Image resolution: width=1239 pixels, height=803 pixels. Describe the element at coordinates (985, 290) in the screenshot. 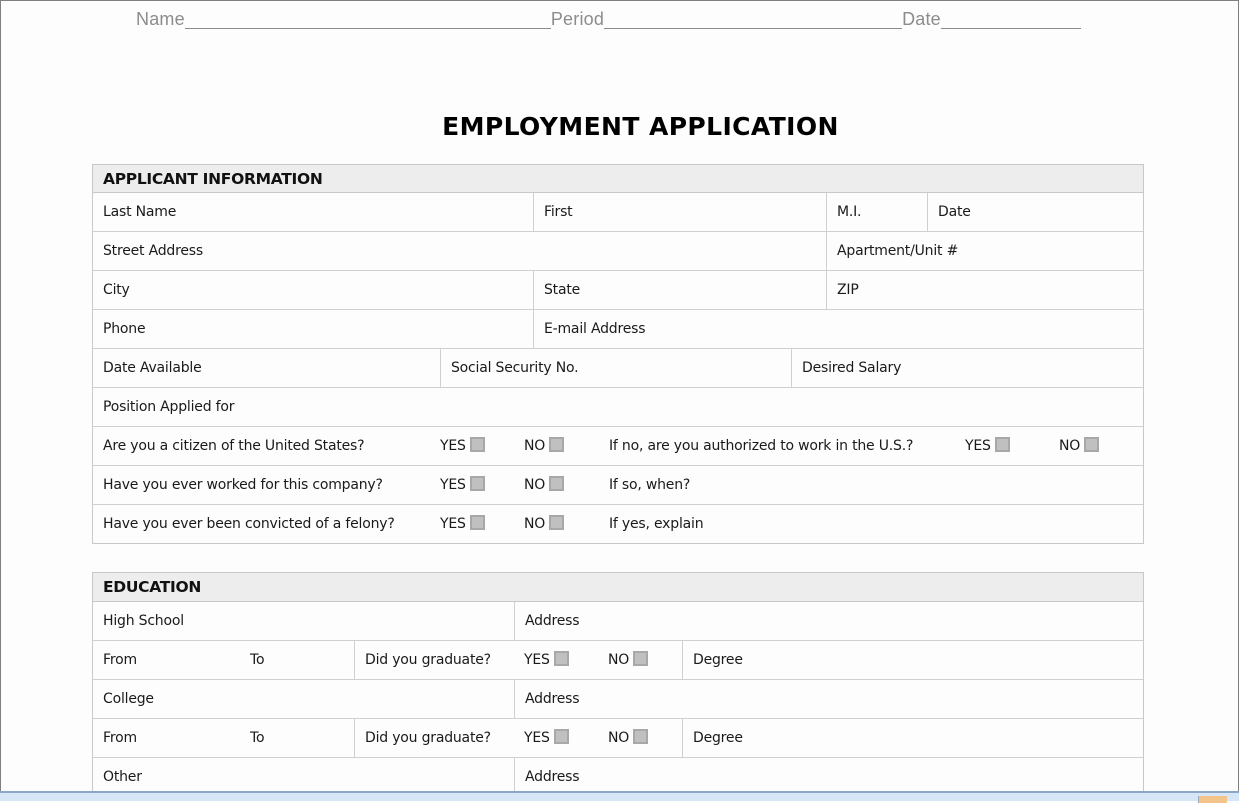

I see `zip-field: ZIP` at that location.